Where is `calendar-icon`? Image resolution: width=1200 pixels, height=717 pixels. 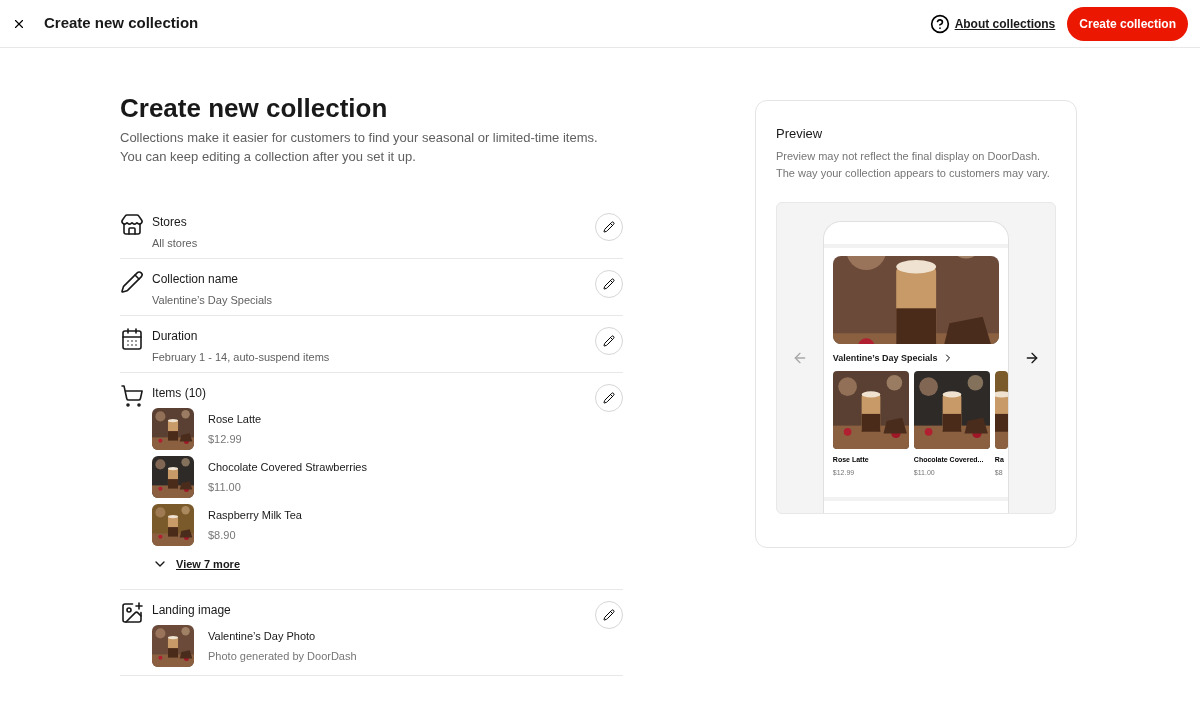 calendar-icon is located at coordinates (132, 339).